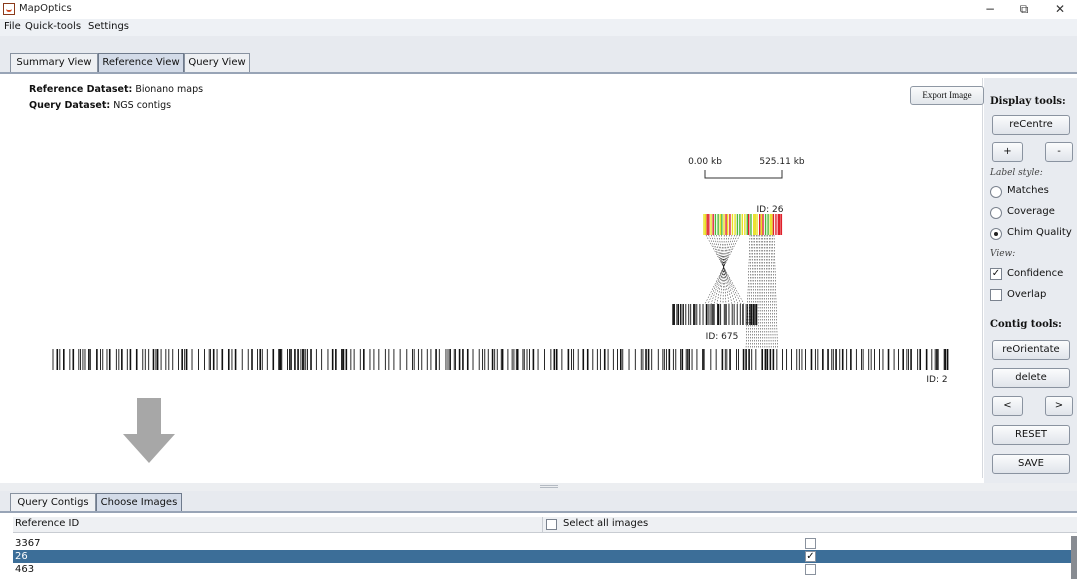  What do you see at coordinates (996, 295) in the screenshot?
I see `overlap-checkbox` at bounding box center [996, 295].